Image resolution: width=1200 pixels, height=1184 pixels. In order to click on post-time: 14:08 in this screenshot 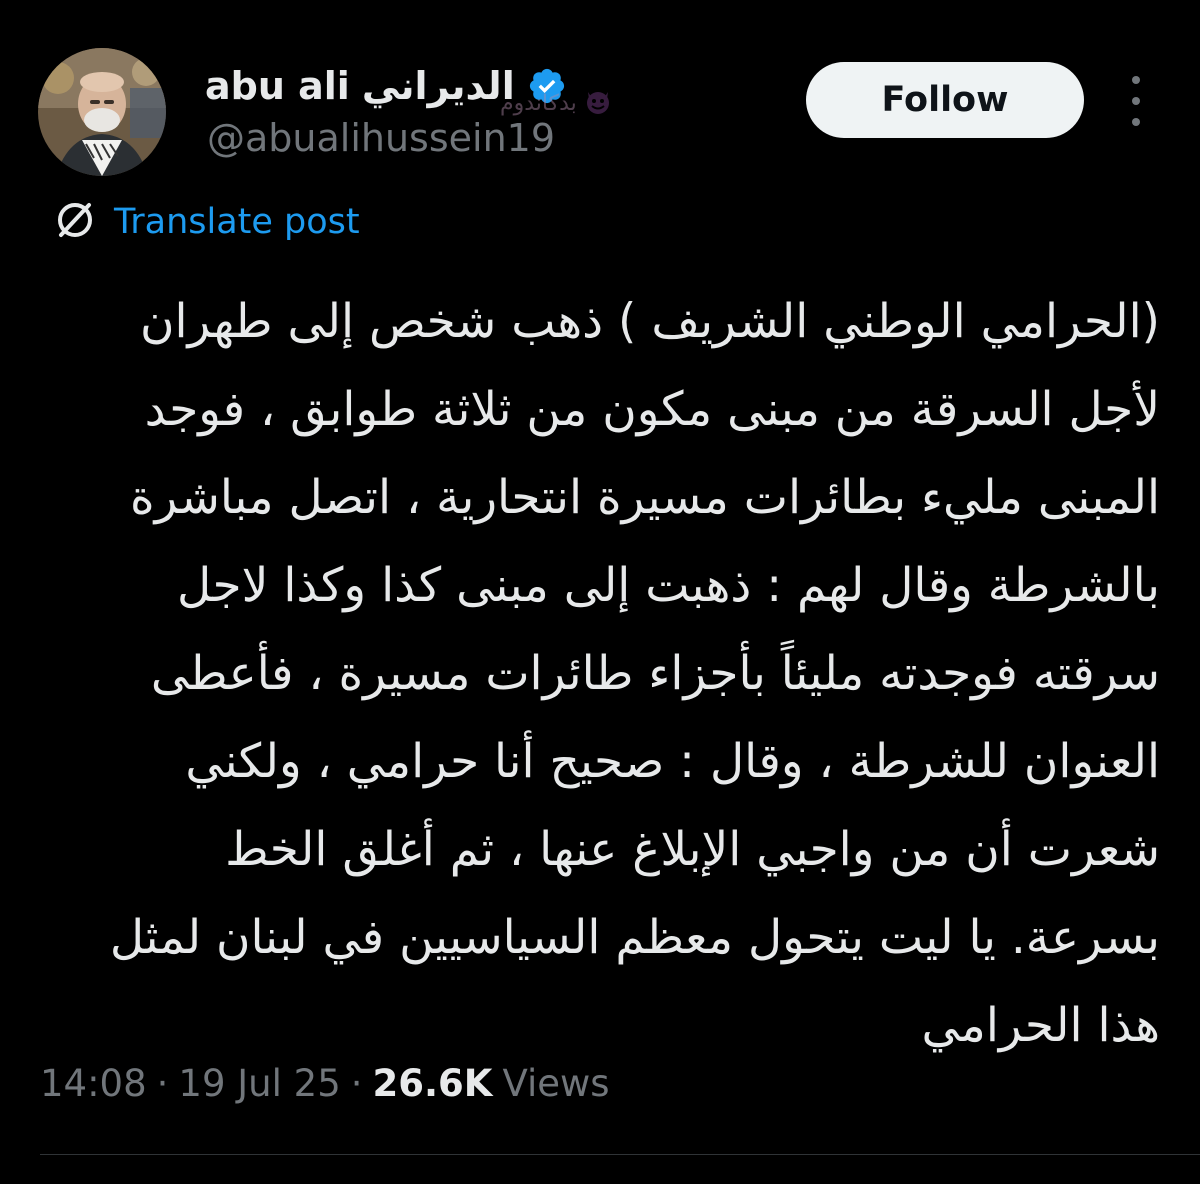, I will do `click(93, 1083)`.